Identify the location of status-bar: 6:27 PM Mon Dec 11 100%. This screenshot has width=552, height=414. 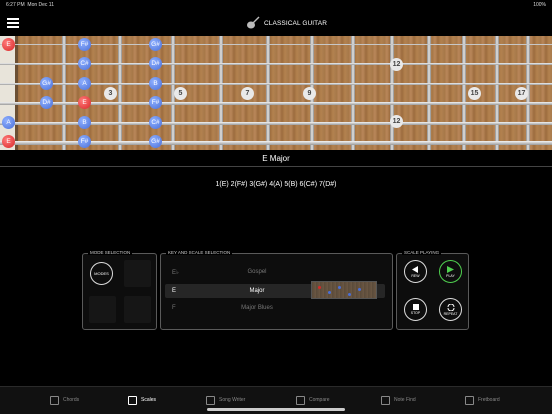
(276, 5).